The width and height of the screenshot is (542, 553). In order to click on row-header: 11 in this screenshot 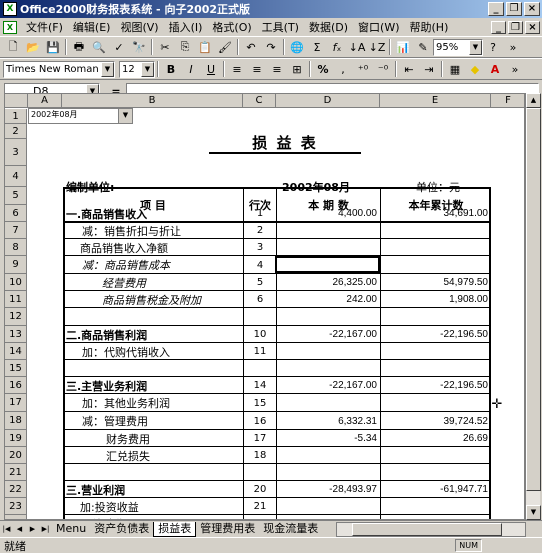, I will do `click(16, 299)`.